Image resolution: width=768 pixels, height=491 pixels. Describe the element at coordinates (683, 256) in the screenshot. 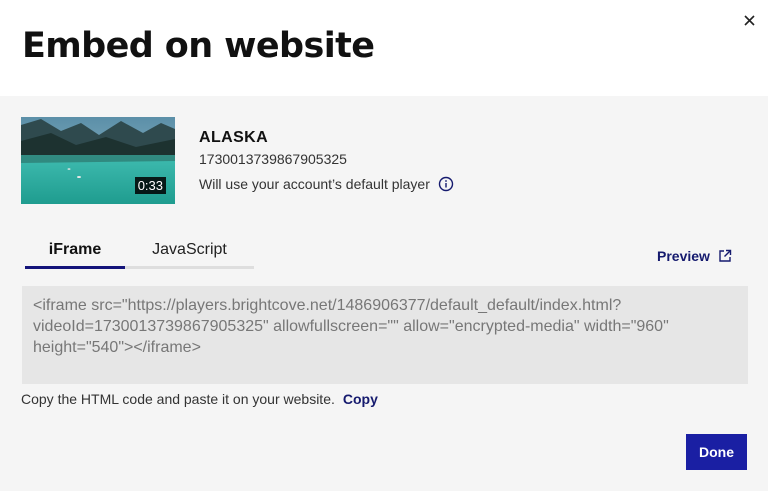

I see `preview-label: Preview` at that location.